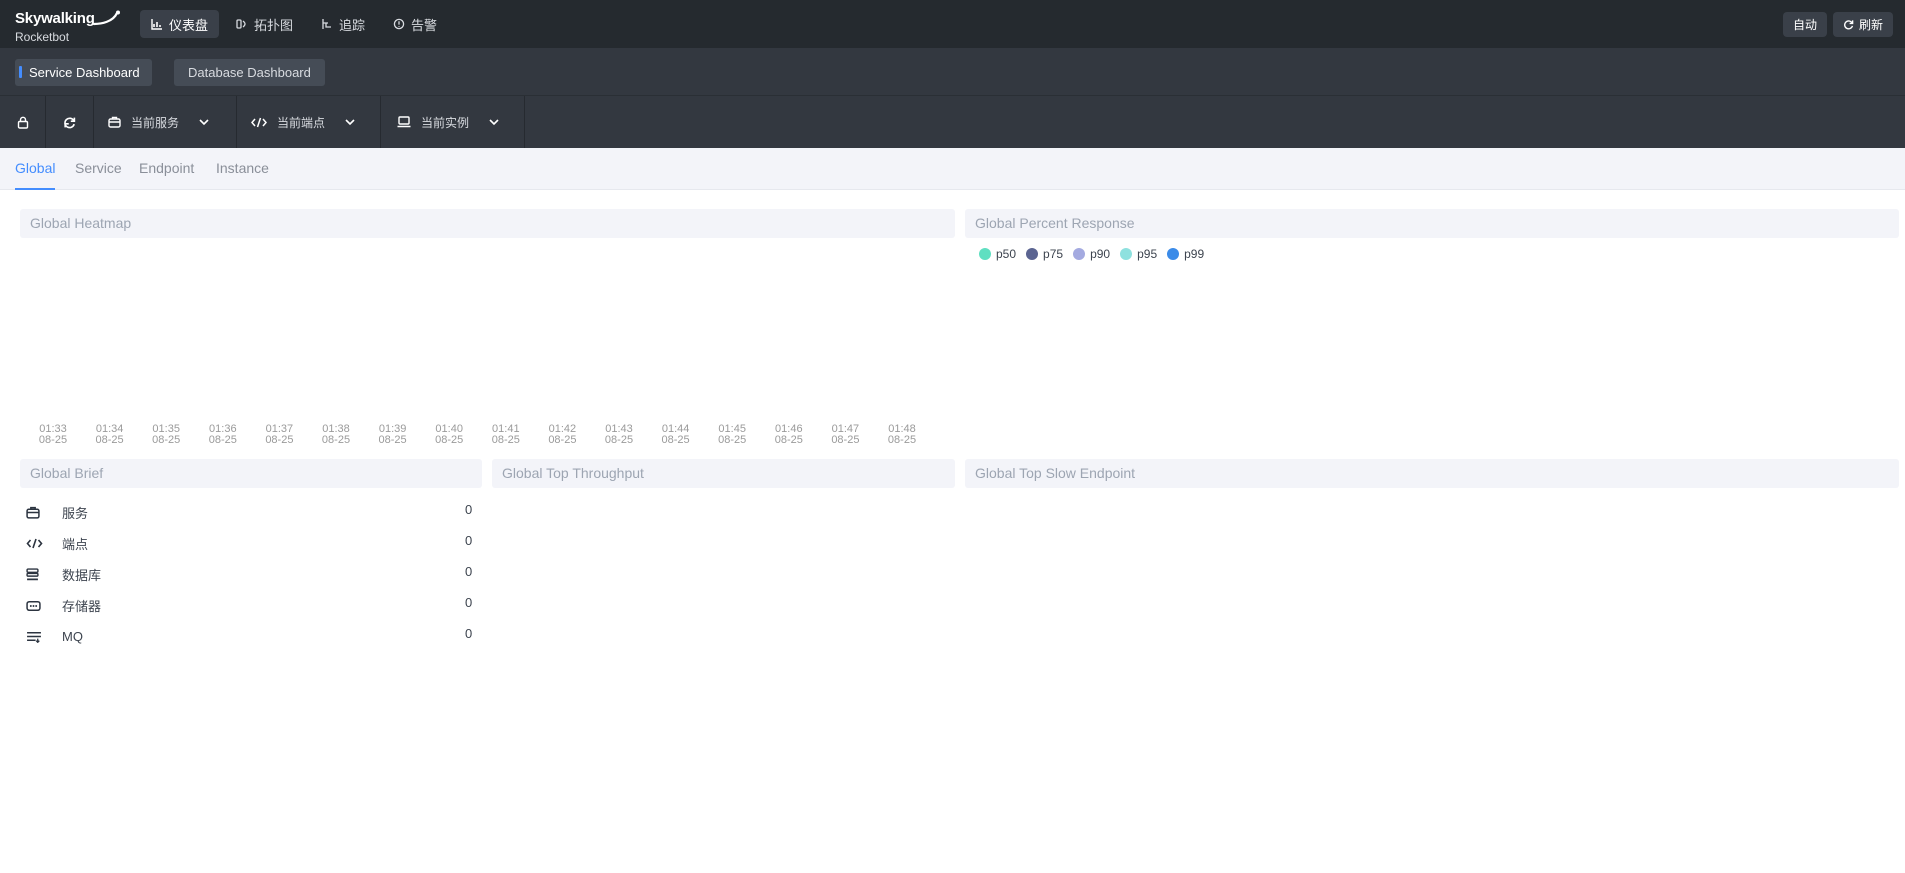 The width and height of the screenshot is (1905, 873). I want to click on legend-label-p95: p95, so click(1147, 254).